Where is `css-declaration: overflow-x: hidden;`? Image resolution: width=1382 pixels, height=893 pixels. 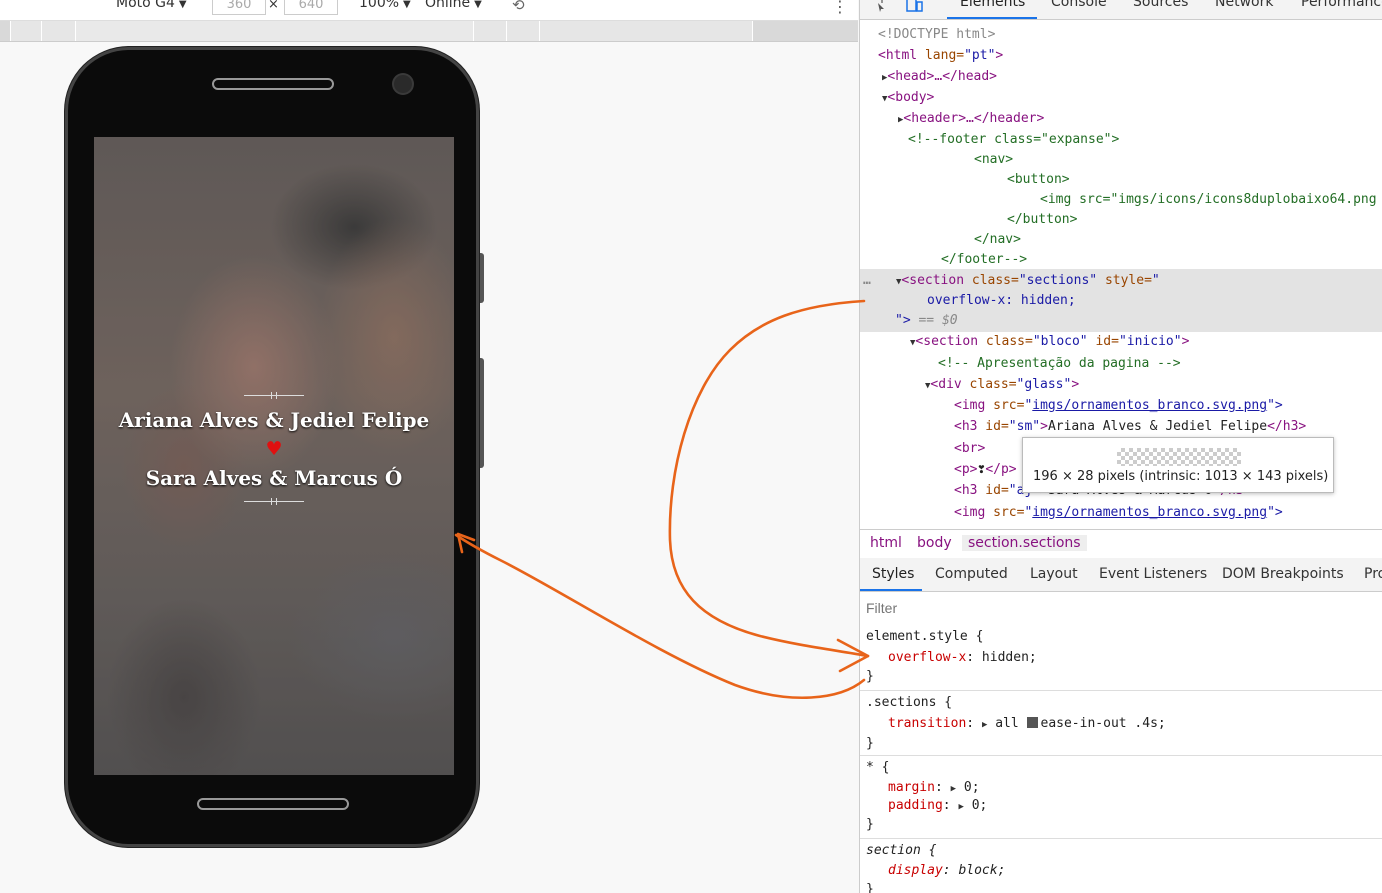 css-declaration: overflow-x: hidden; is located at coordinates (962, 657).